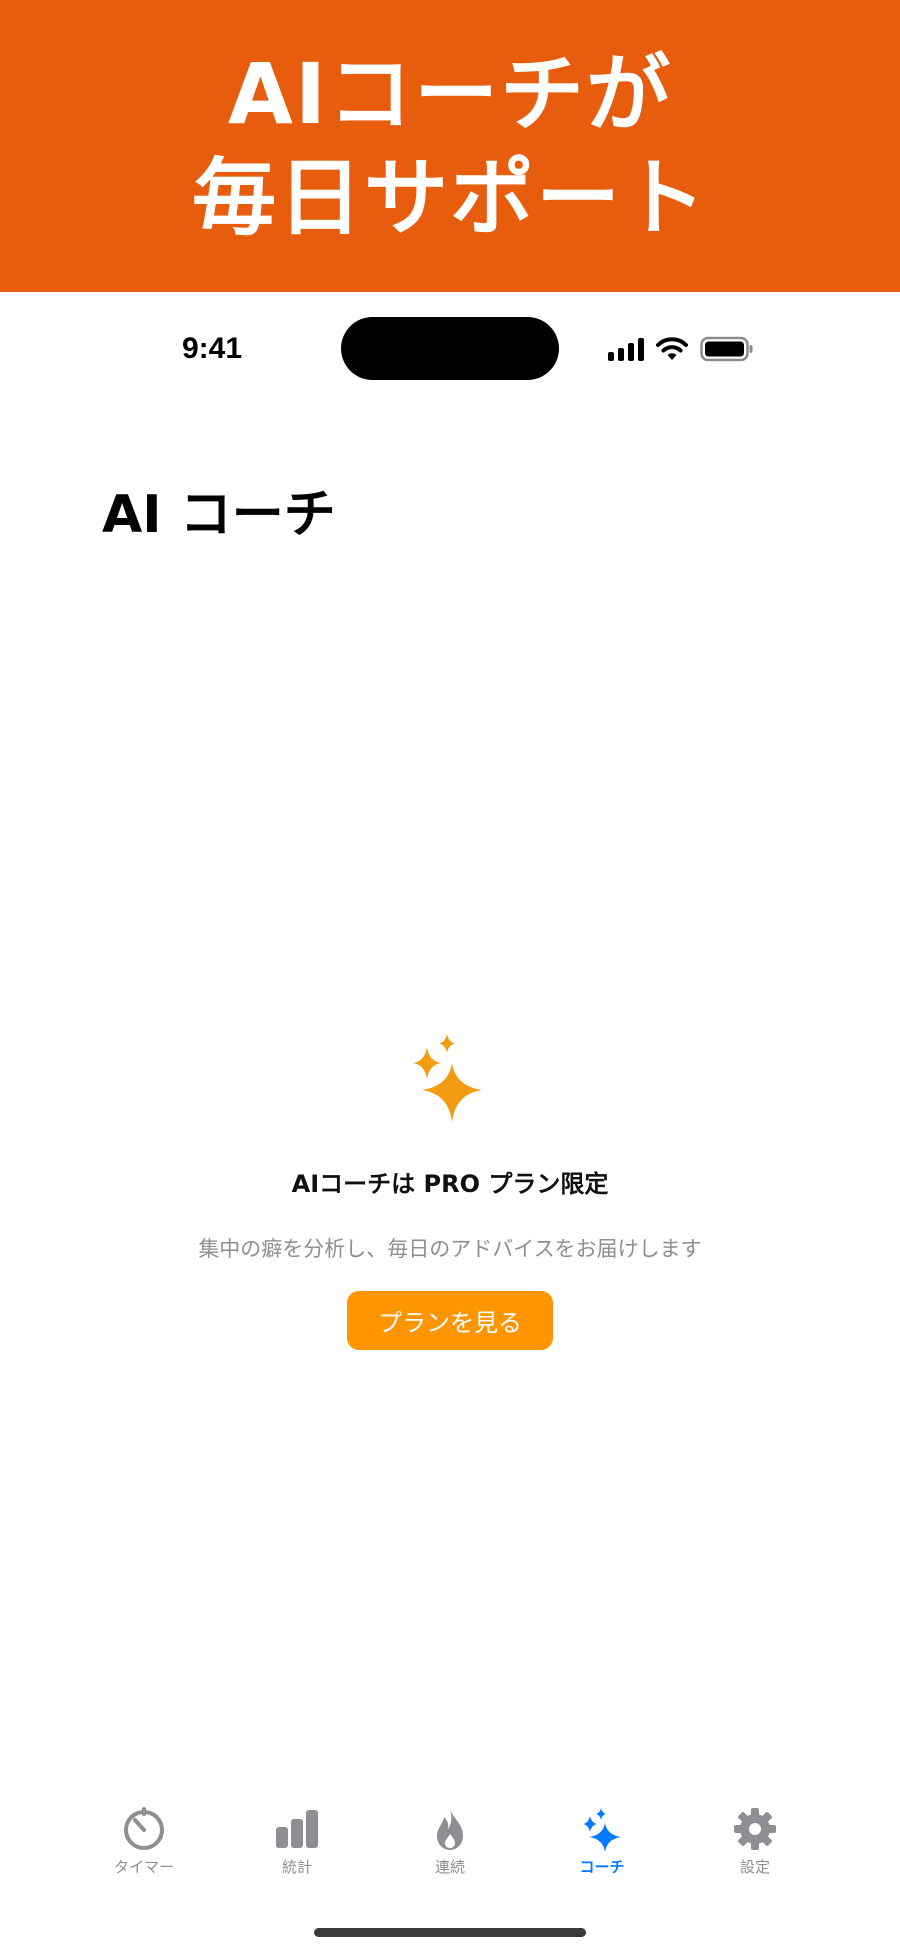 Image resolution: width=900 pixels, height=1951 pixels. What do you see at coordinates (143, 1867) in the screenshot?
I see `tab-label: タイマー` at bounding box center [143, 1867].